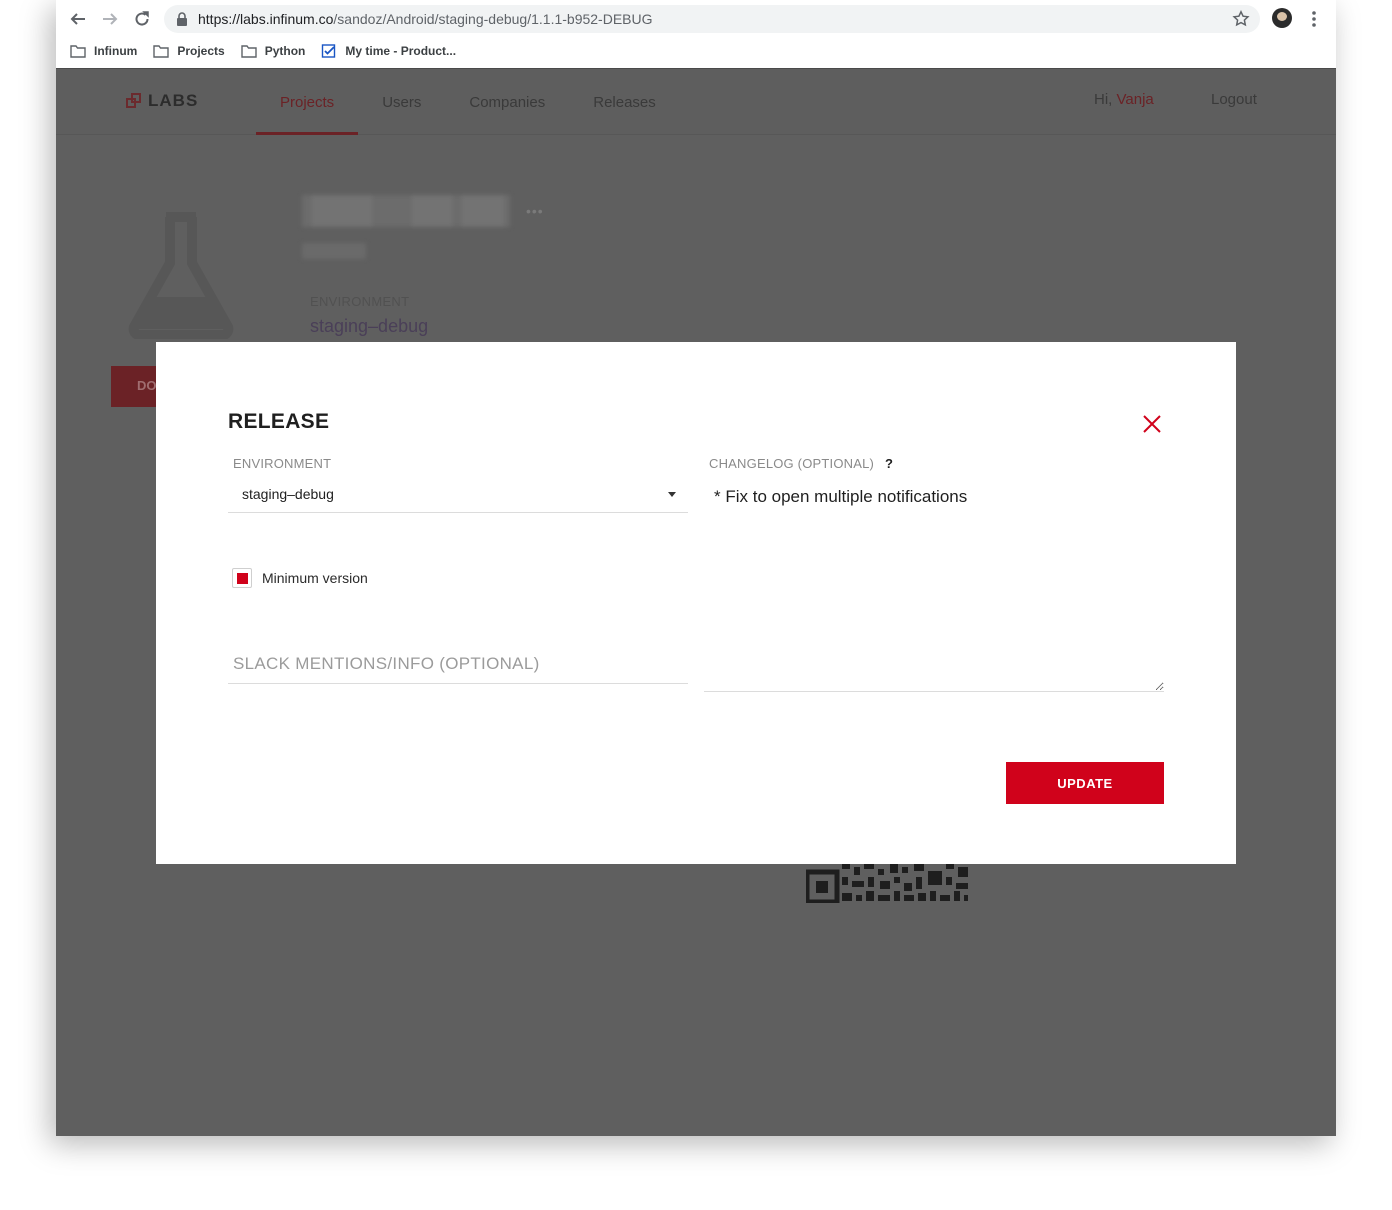  What do you see at coordinates (401, 102) in the screenshot?
I see `nav-tab-users: Users` at bounding box center [401, 102].